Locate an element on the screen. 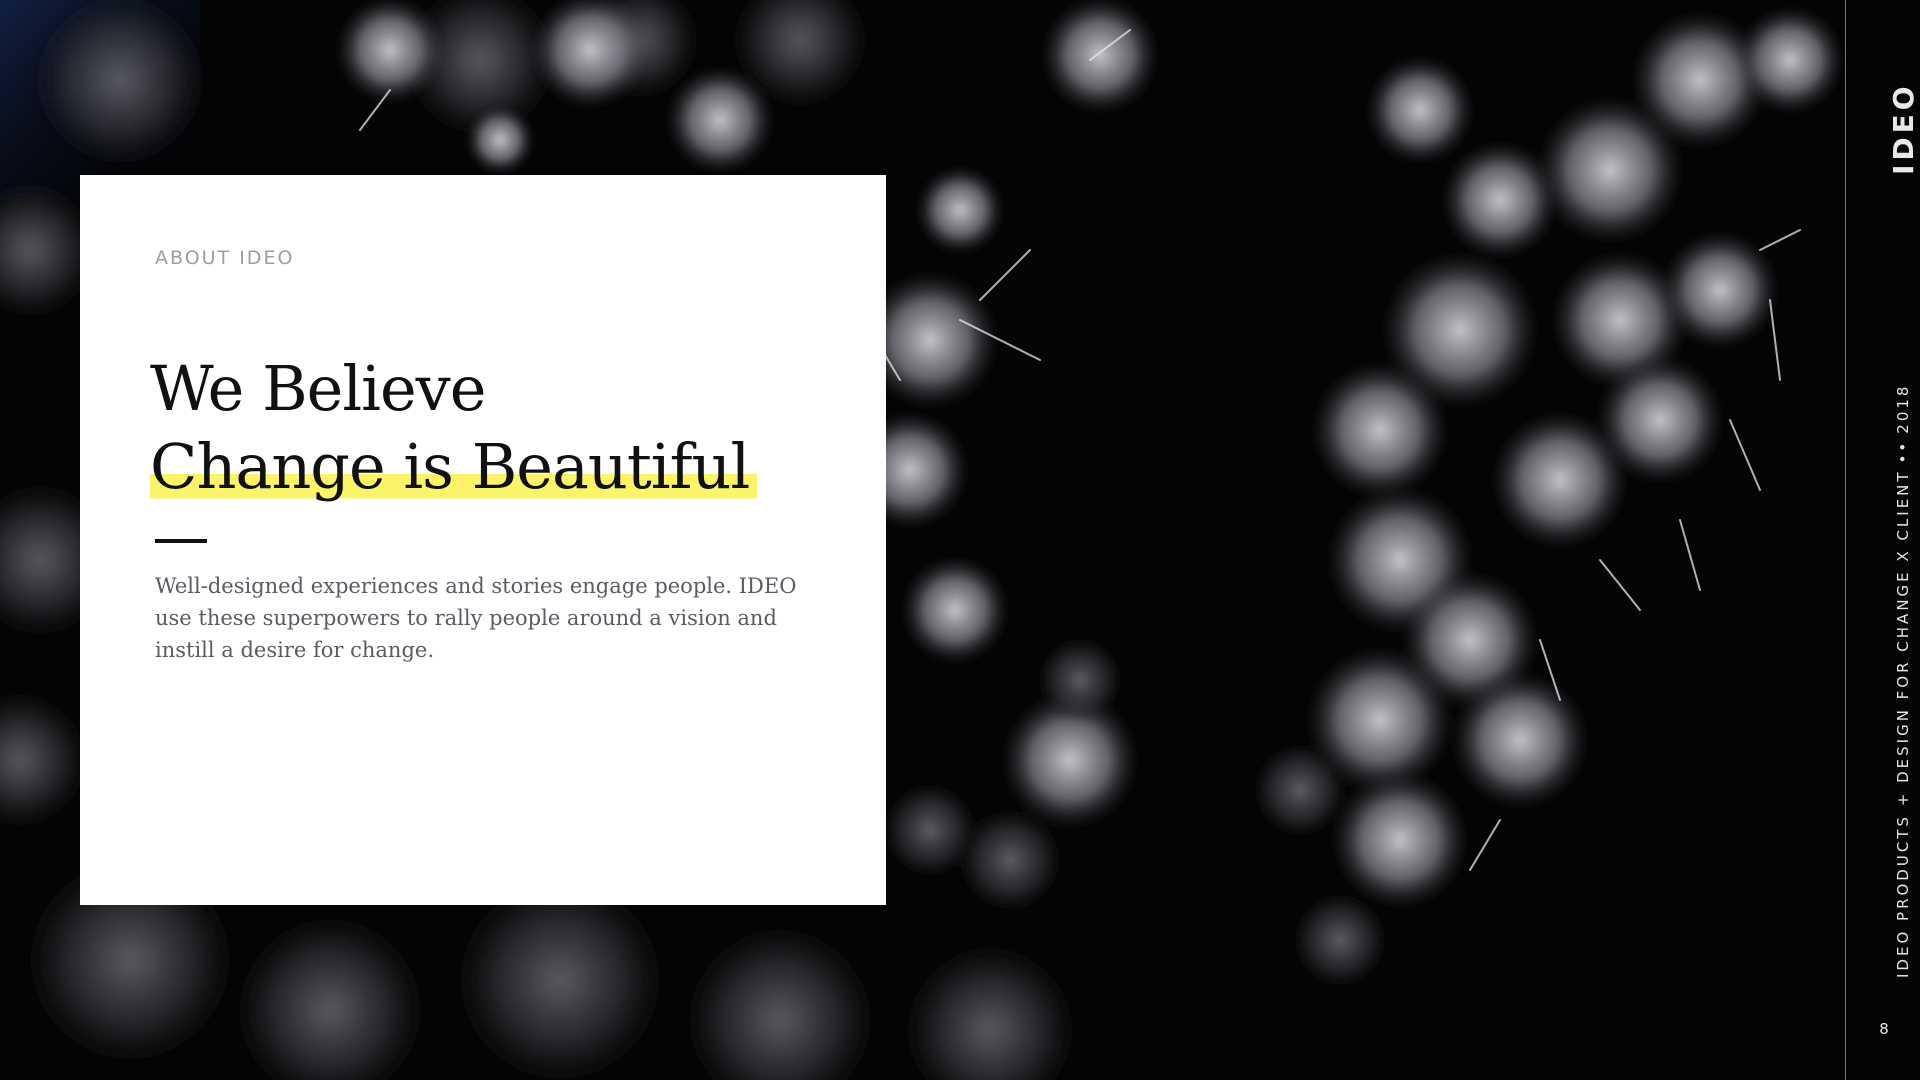 This screenshot has width=1920, height=1080. highlighted-text: Change is Beautiful is located at coordinates (454, 466).